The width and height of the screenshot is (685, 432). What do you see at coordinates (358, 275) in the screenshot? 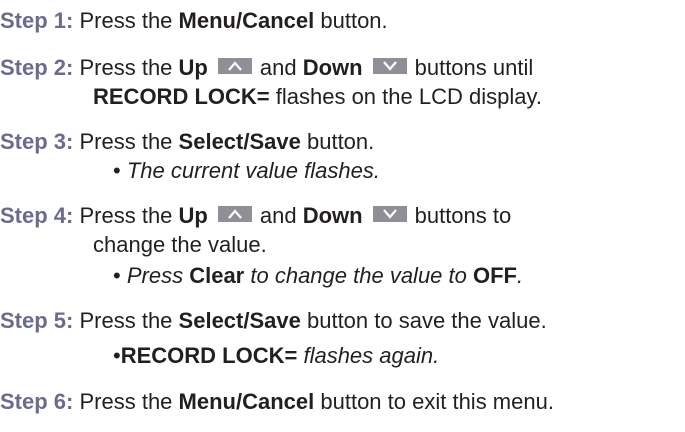
I see `note-text: to change the value to` at bounding box center [358, 275].